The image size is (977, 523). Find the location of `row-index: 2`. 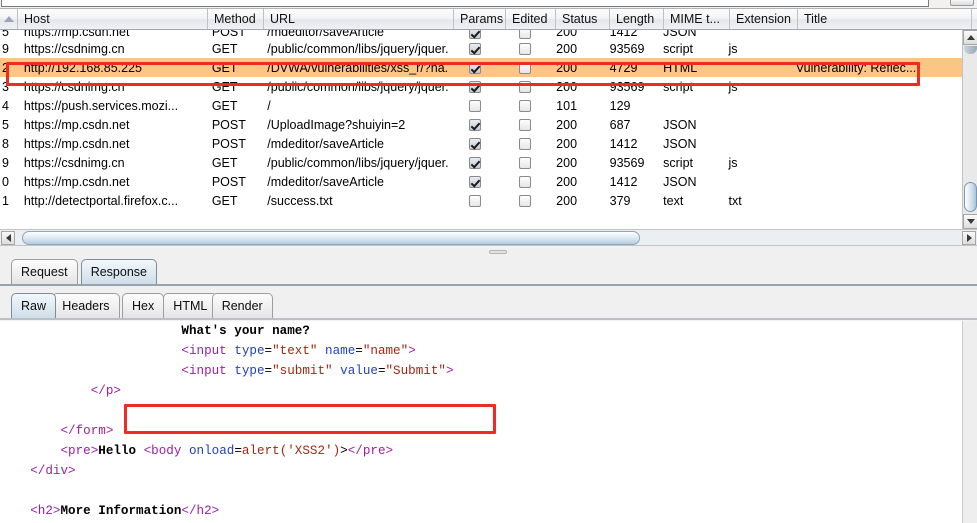

row-index: 2 is located at coordinates (5, 67).